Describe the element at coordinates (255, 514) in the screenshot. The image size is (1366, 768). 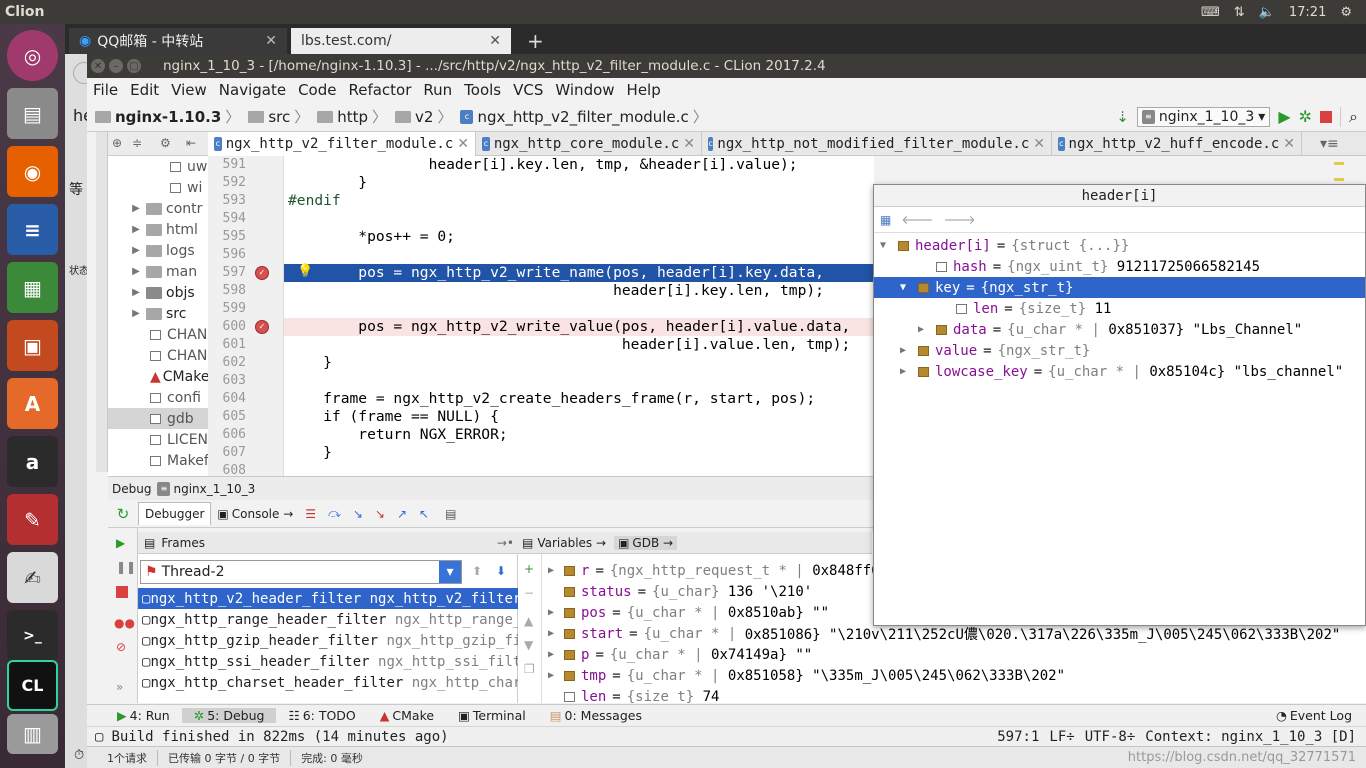
I see `tab-console: ▣ Console →` at that location.